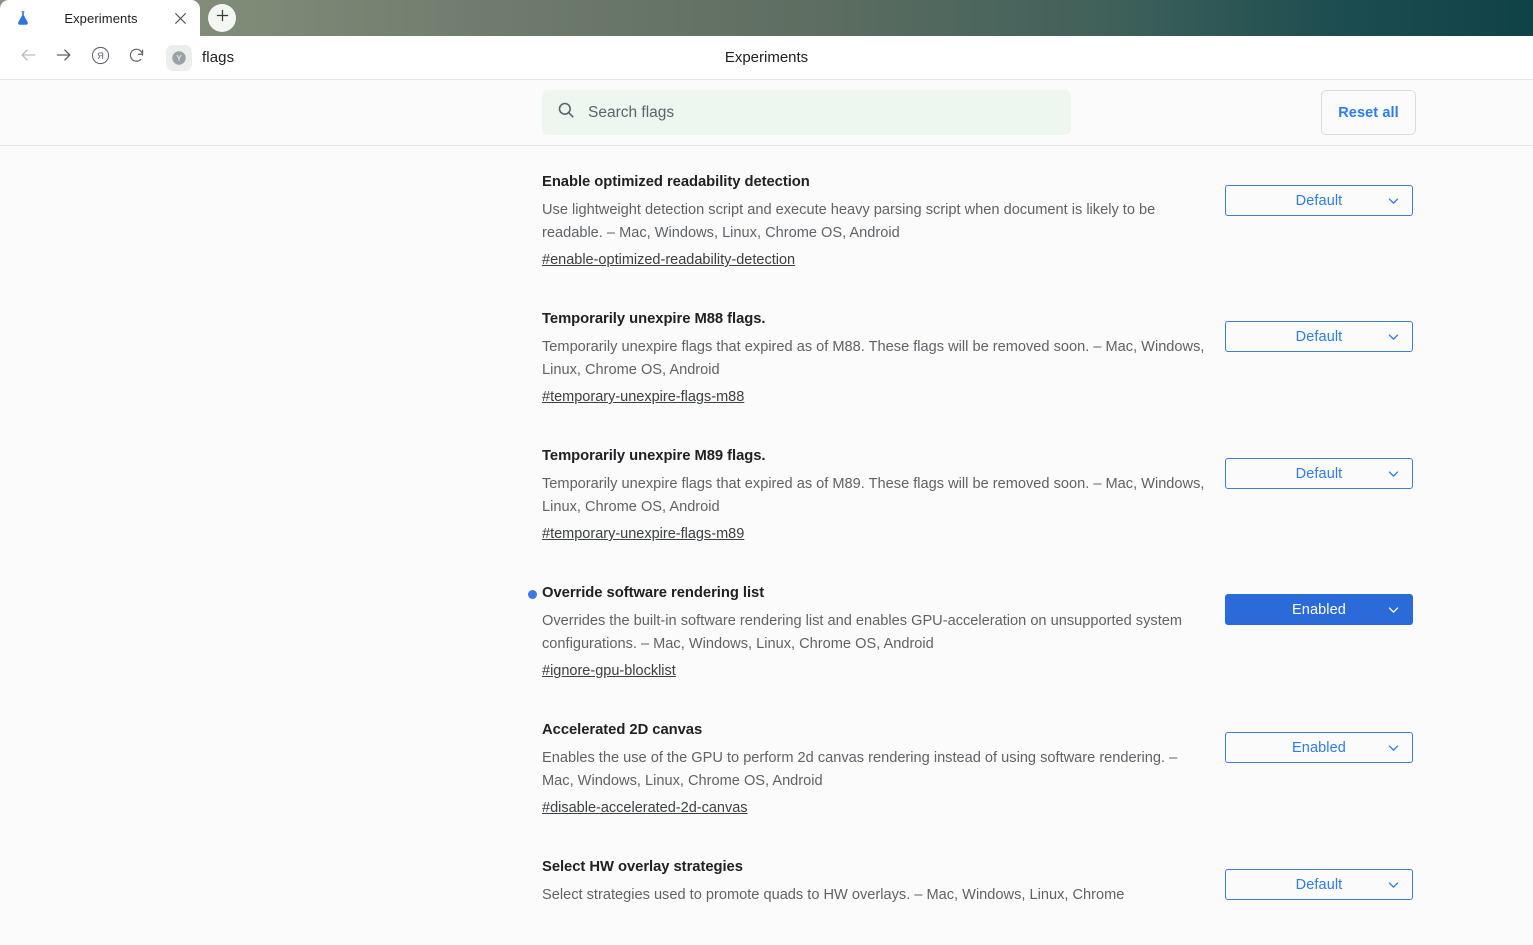 The height and width of the screenshot is (945, 1533). Describe the element at coordinates (1368, 112) in the screenshot. I see `reset-all-button: Reset all` at that location.